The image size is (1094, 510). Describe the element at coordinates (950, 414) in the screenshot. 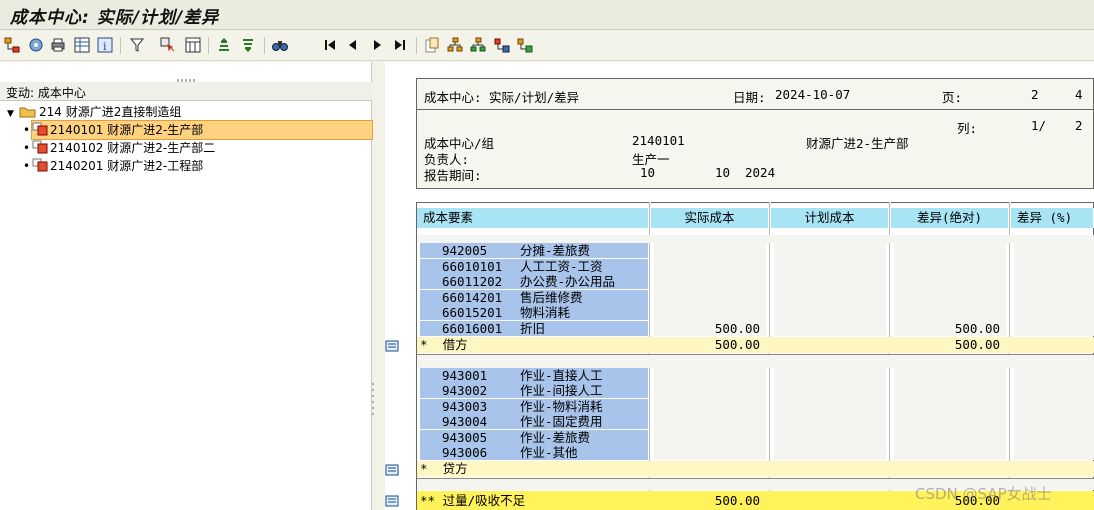

I see `diff-cells` at that location.